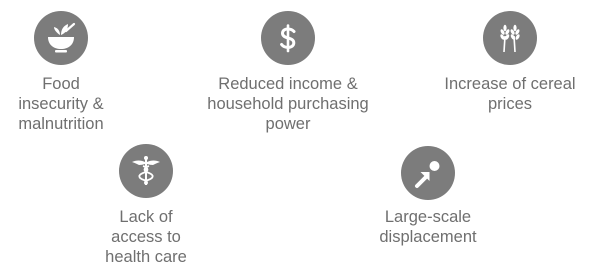  What do you see at coordinates (428, 227) in the screenshot?
I see `displacement-label: Large-scale displacement` at bounding box center [428, 227].